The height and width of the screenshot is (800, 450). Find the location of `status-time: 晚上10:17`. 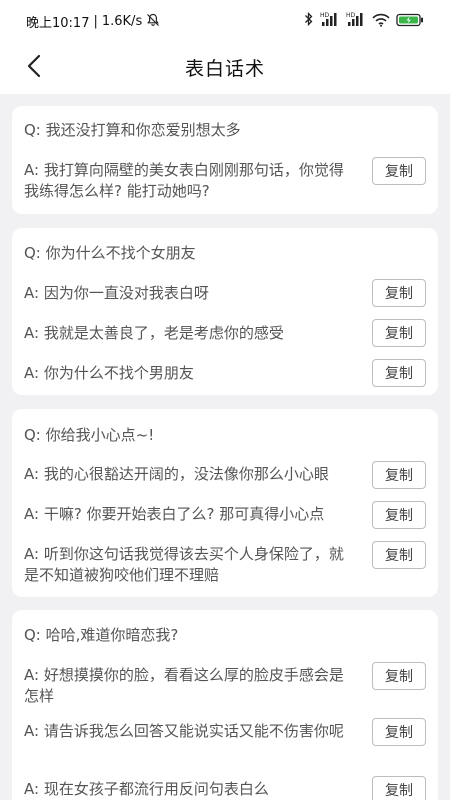

status-time: 晚上10:17 is located at coordinates (58, 23).